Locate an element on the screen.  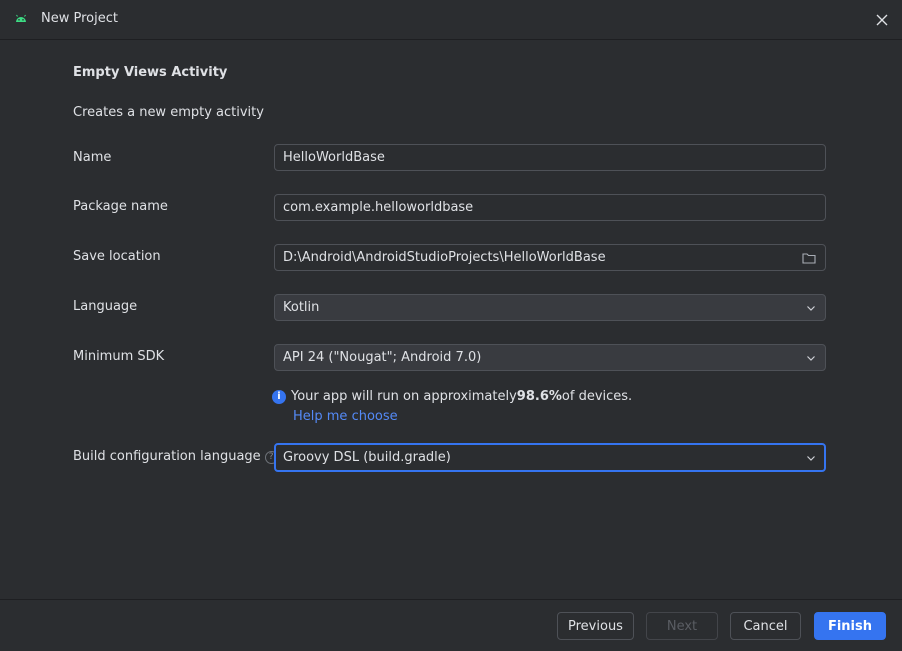
close-button is located at coordinates (882, 20).